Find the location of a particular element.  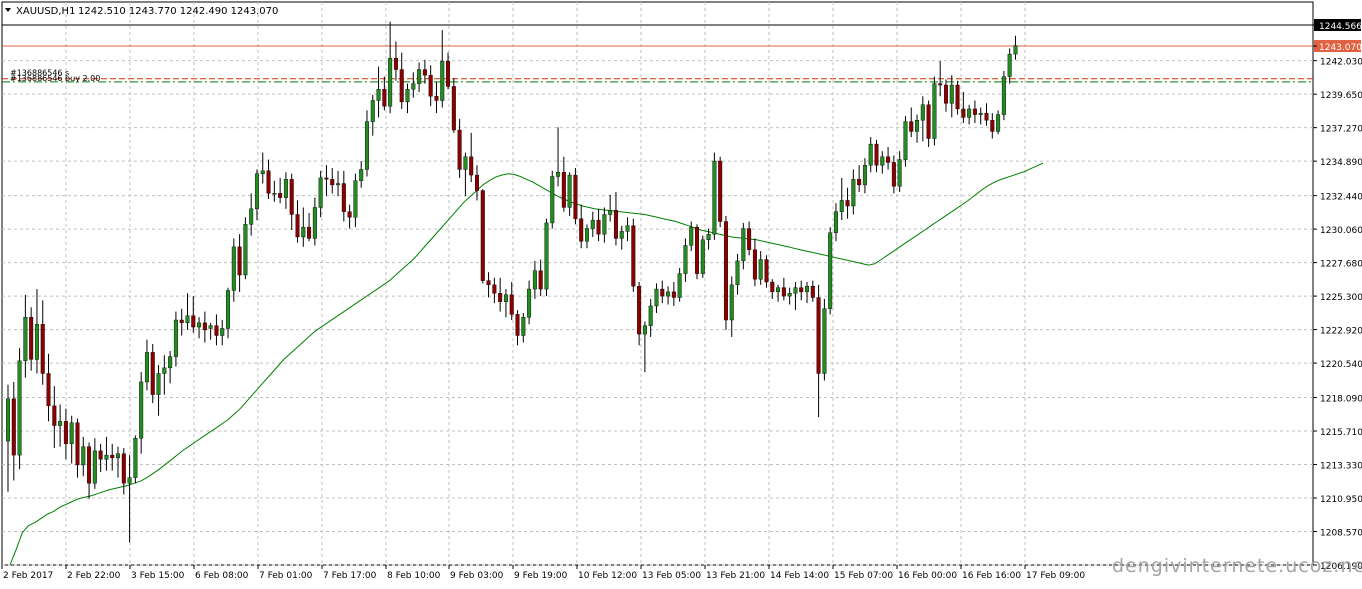

symbol-label: XAUUSD,H1 is located at coordinates (45, 11).